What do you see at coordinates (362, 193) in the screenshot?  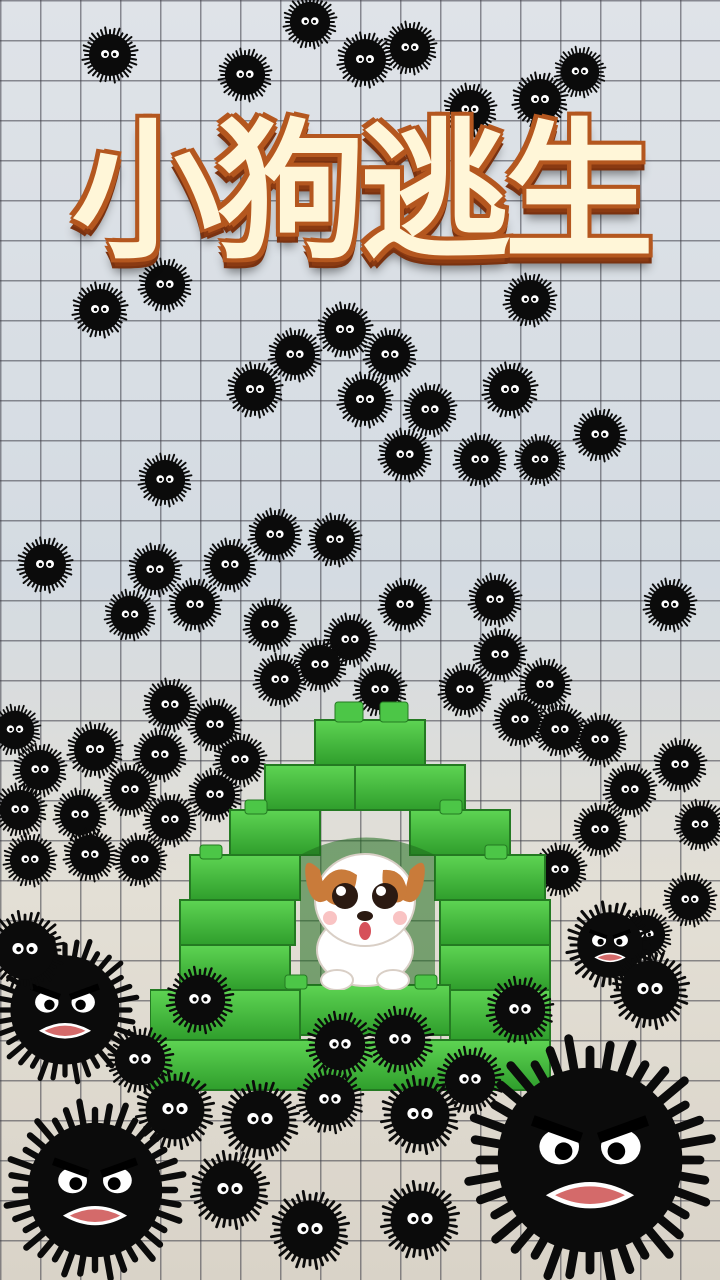 I see `game-title: 小狗逃生` at bounding box center [362, 193].